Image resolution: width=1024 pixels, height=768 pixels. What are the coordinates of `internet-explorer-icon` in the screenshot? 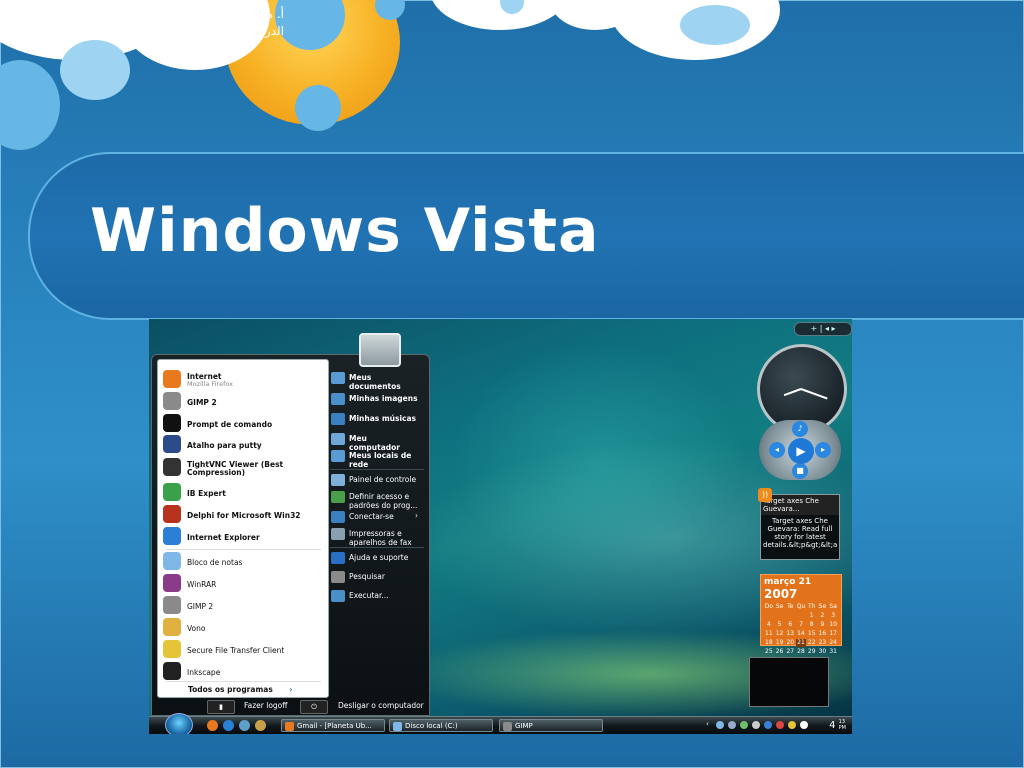 It's located at (228, 725).